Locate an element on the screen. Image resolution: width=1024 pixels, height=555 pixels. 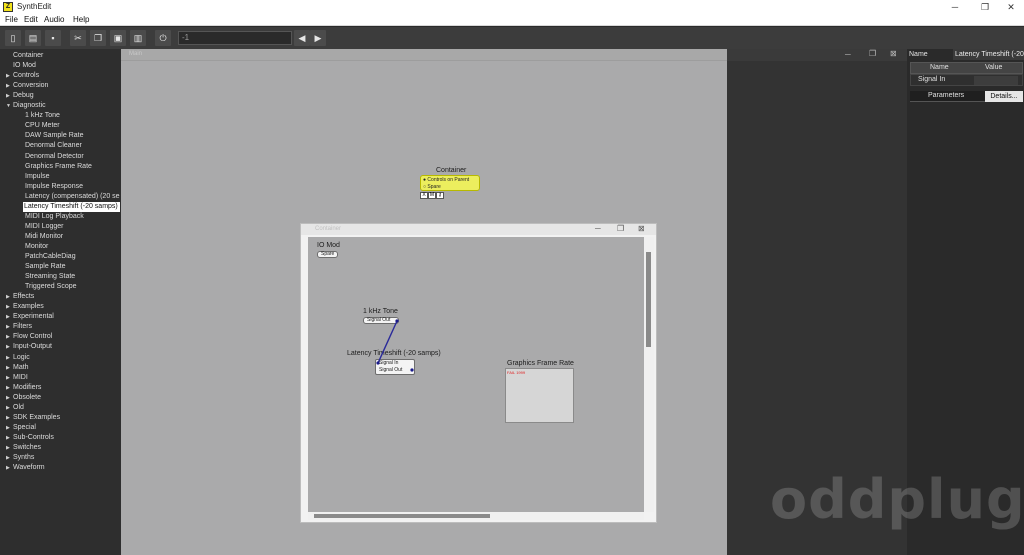
prop-signal-in-value is located at coordinates (996, 80).